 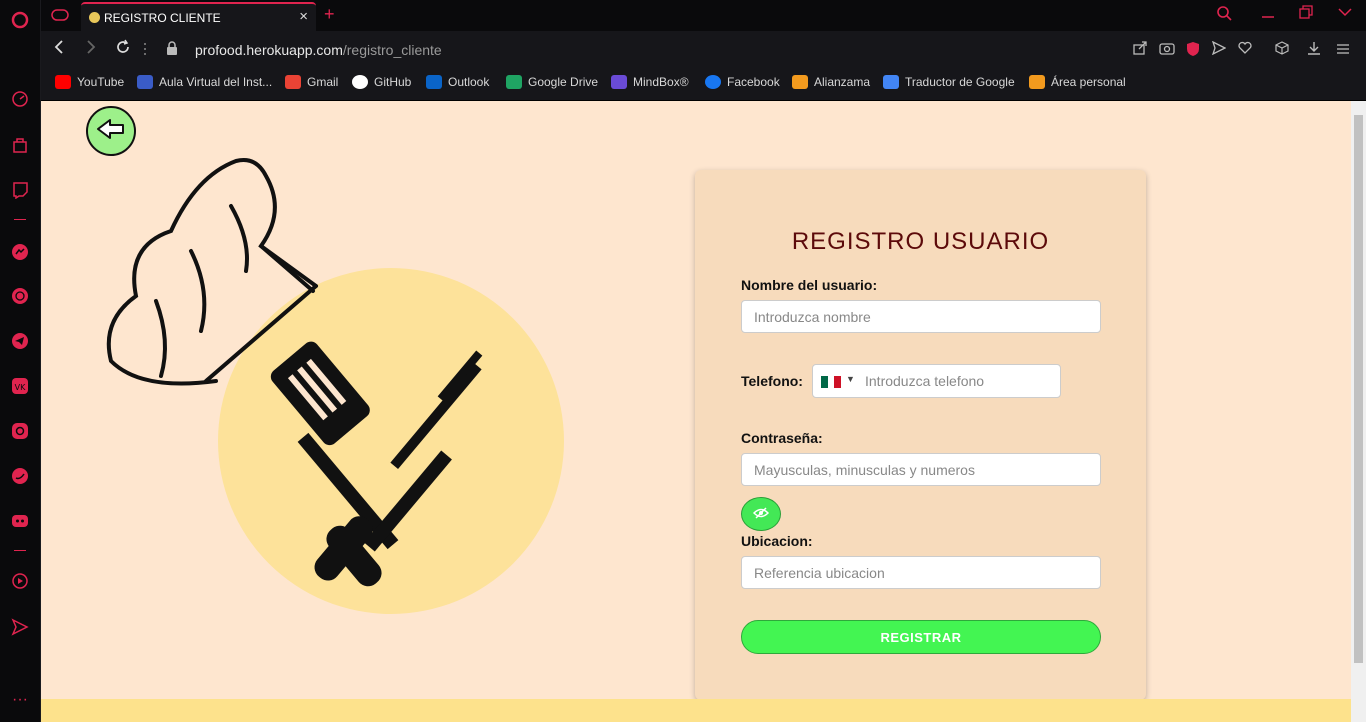 What do you see at coordinates (921, 637) in the screenshot?
I see `register-button: REGISTRAR` at bounding box center [921, 637].